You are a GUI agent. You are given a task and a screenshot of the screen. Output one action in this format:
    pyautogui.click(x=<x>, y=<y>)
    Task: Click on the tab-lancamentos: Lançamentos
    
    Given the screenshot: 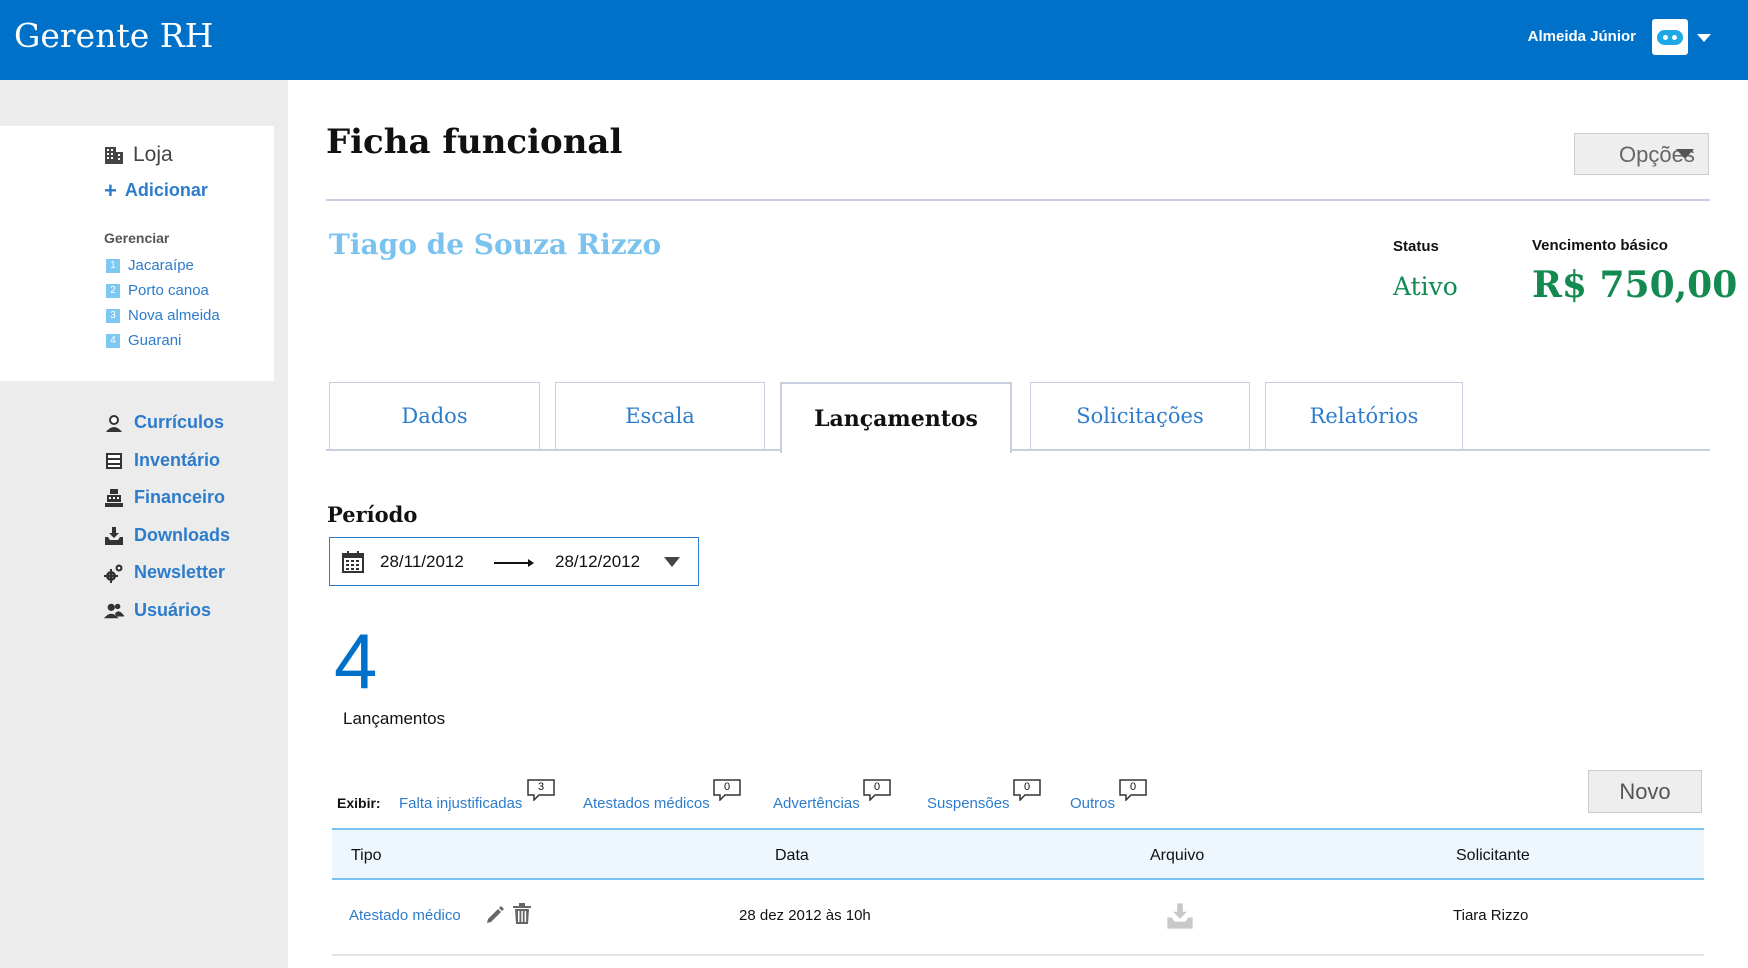 What is the action you would take?
    pyautogui.click(x=896, y=417)
    